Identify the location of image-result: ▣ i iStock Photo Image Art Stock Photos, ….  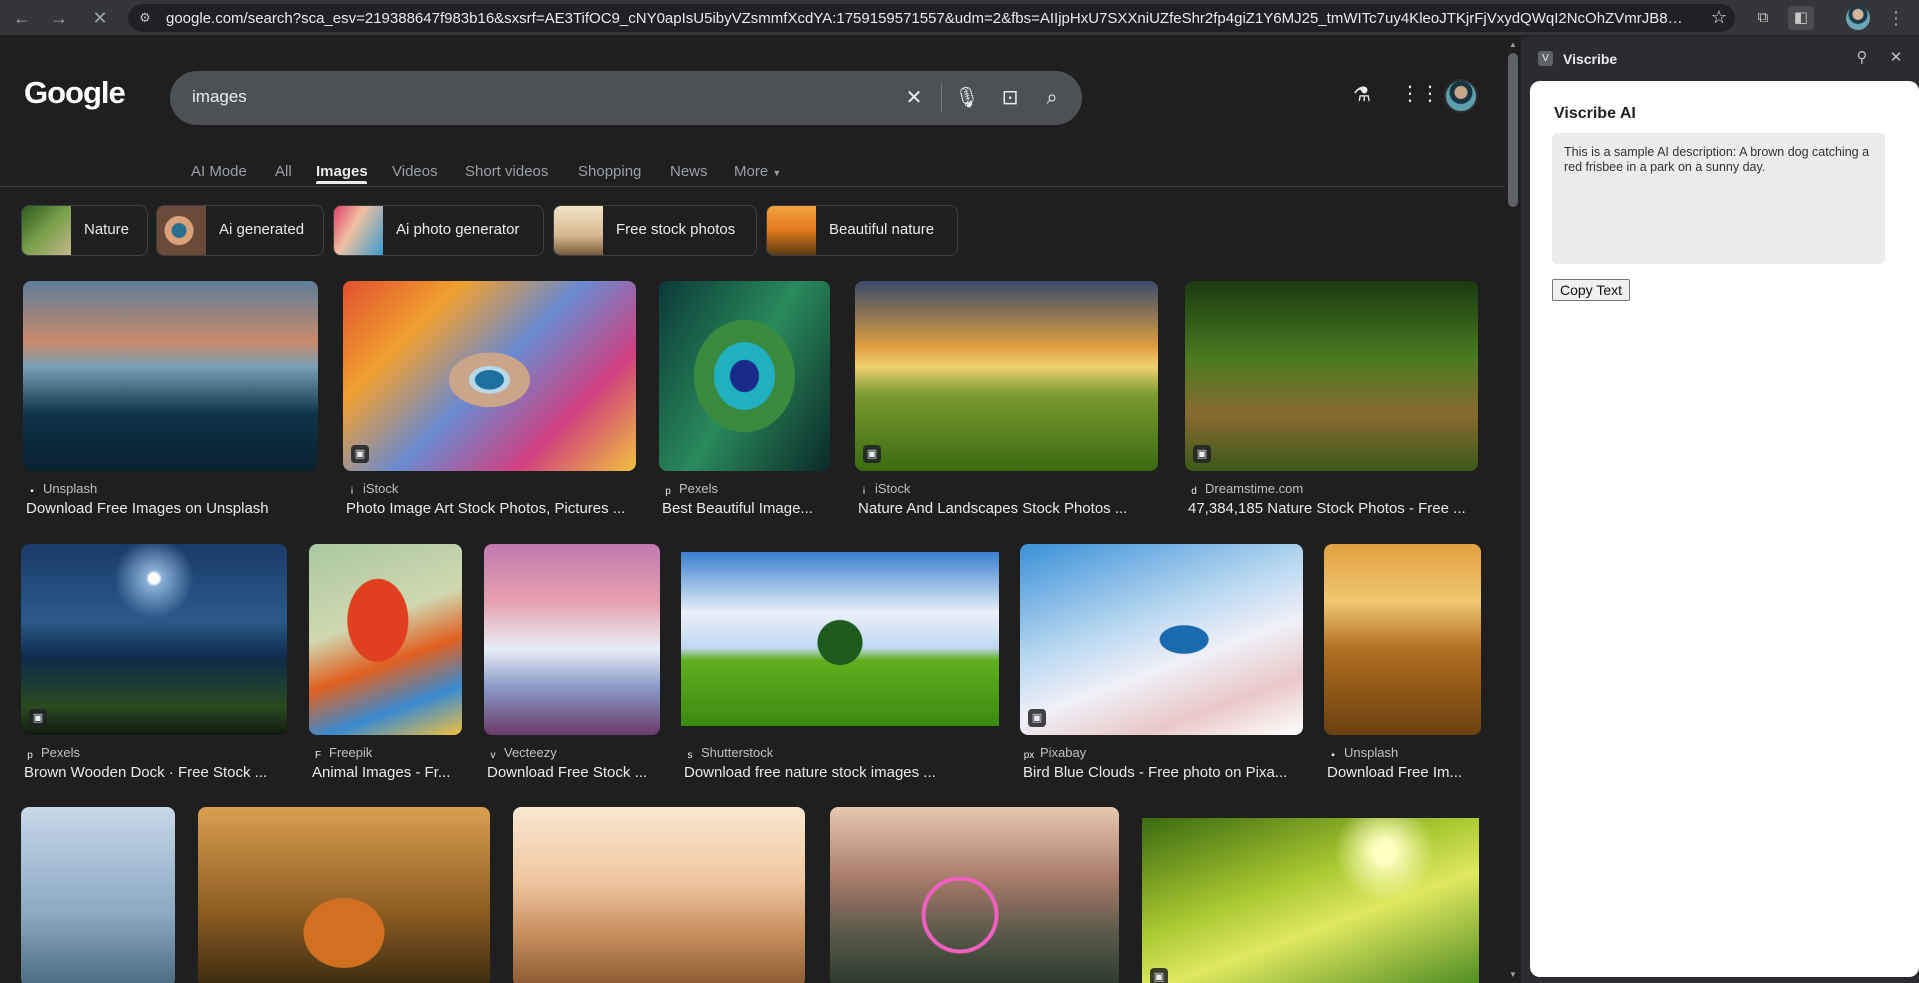
(489, 401).